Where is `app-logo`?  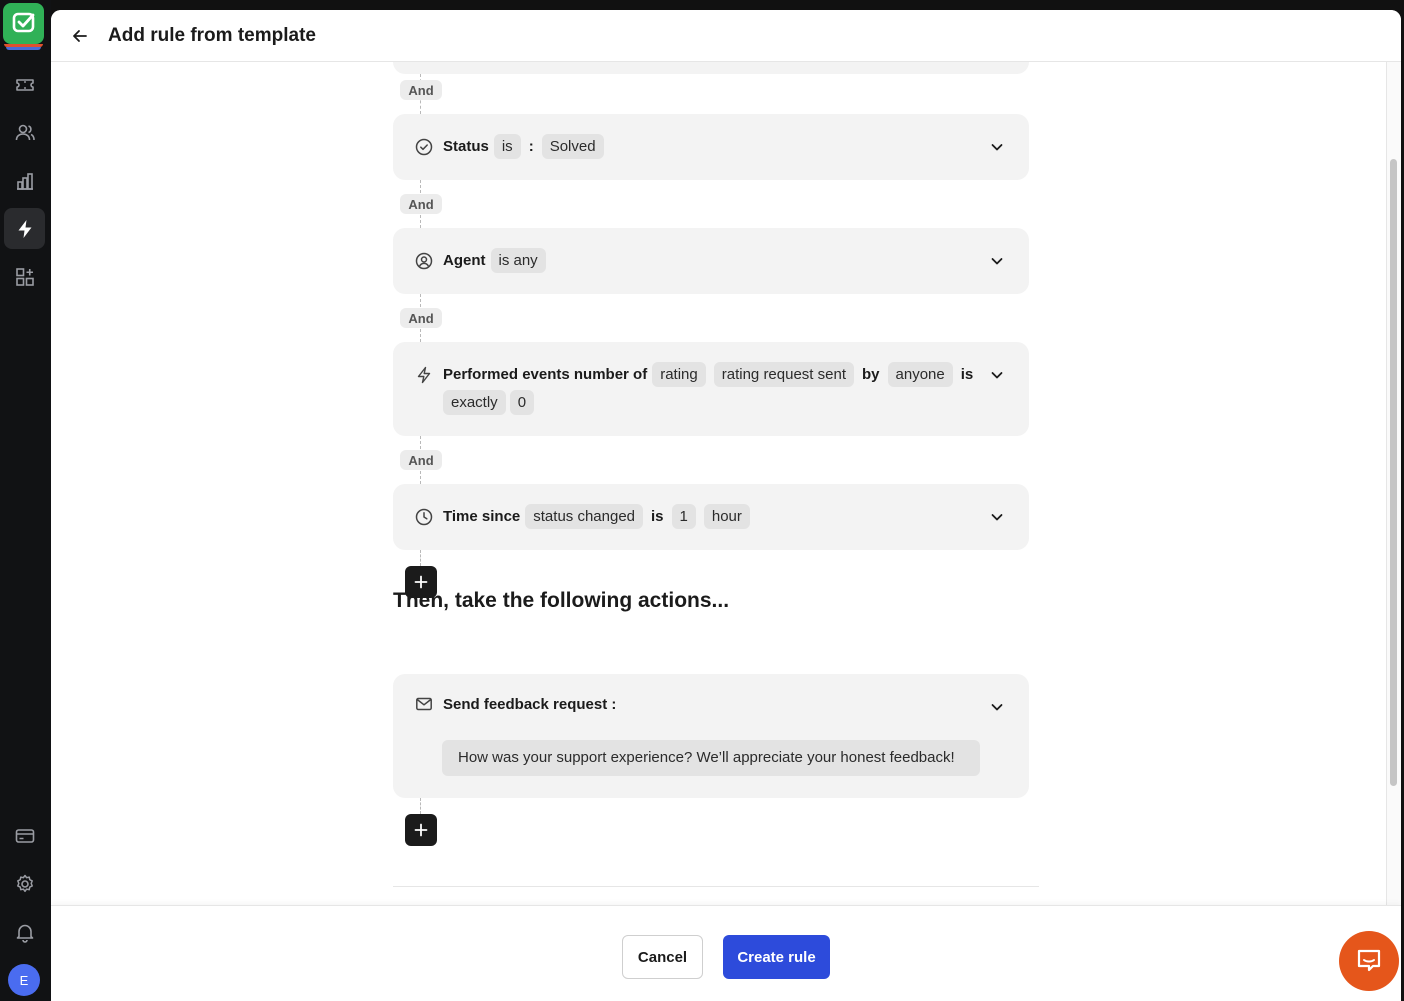
app-logo is located at coordinates (23, 27).